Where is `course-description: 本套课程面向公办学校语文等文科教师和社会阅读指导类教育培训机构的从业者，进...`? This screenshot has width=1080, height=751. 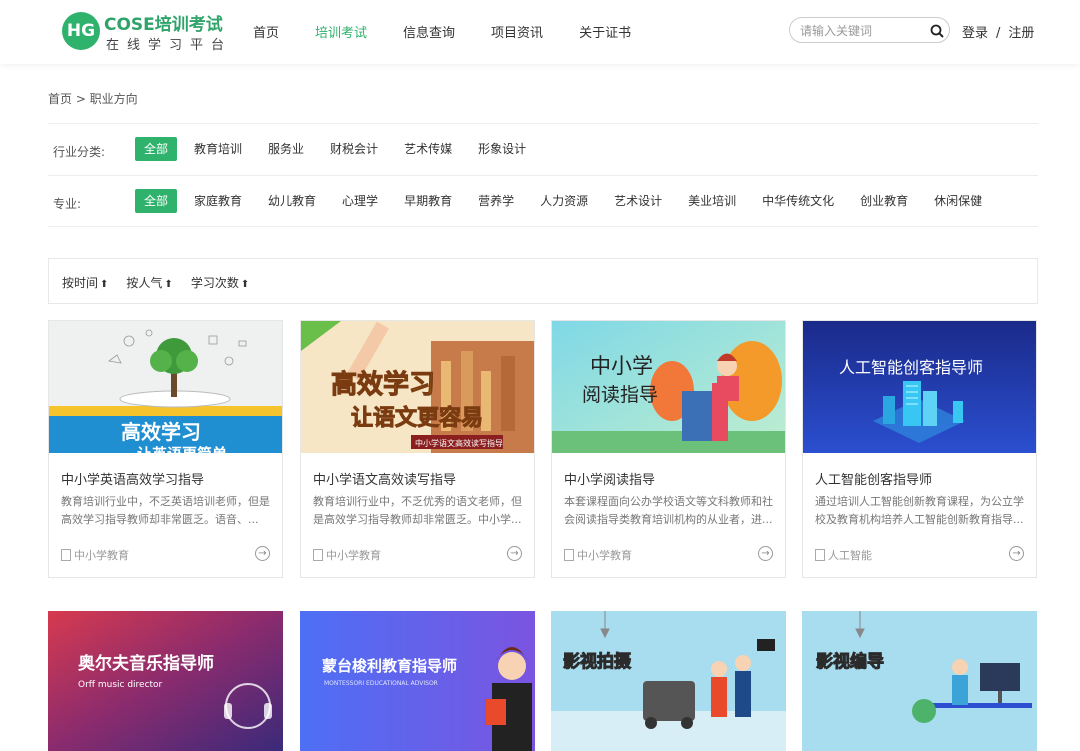
course-description: 本套课程面向公办学校语文等文科教师和社会阅读指导类教育培训机构的从业者，进... is located at coordinates (668, 510).